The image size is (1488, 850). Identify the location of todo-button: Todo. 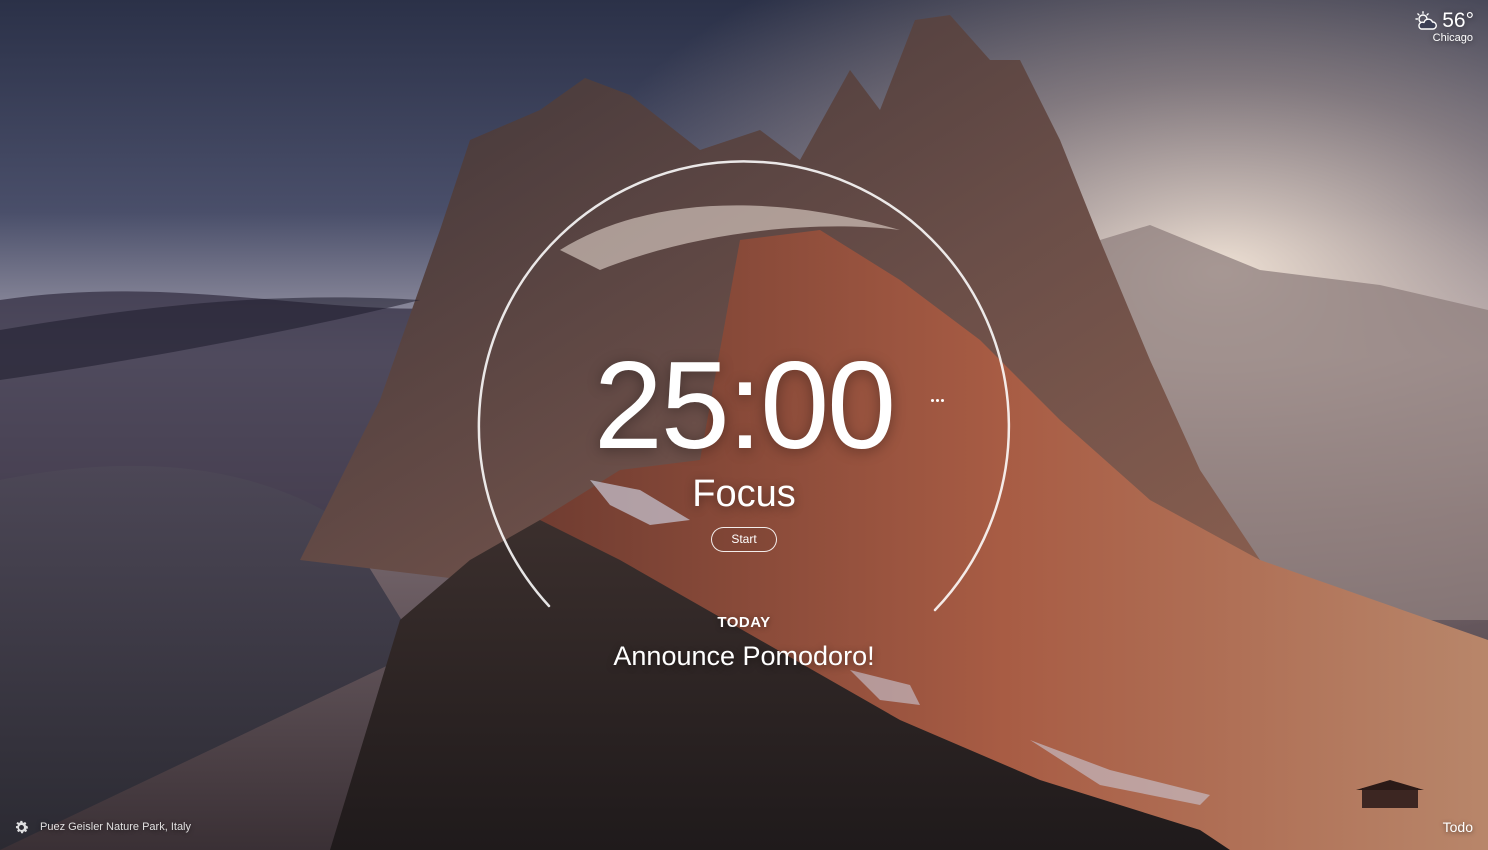
(1458, 827).